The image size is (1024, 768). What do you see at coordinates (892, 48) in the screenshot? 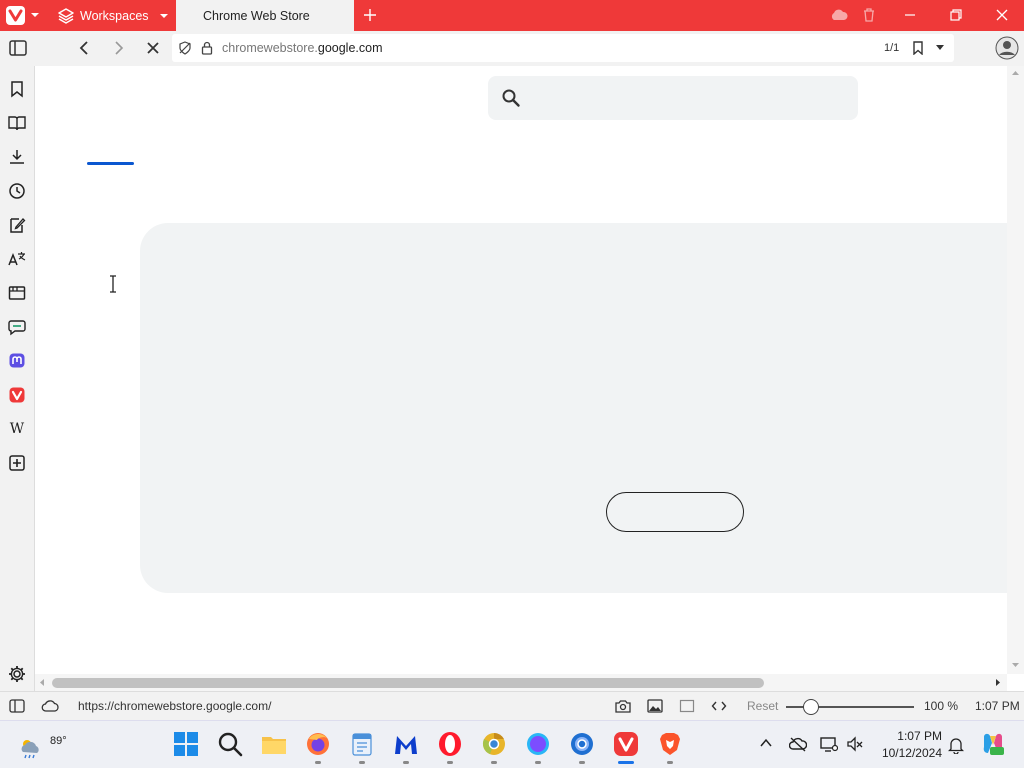
I see `page-count: 1/1` at bounding box center [892, 48].